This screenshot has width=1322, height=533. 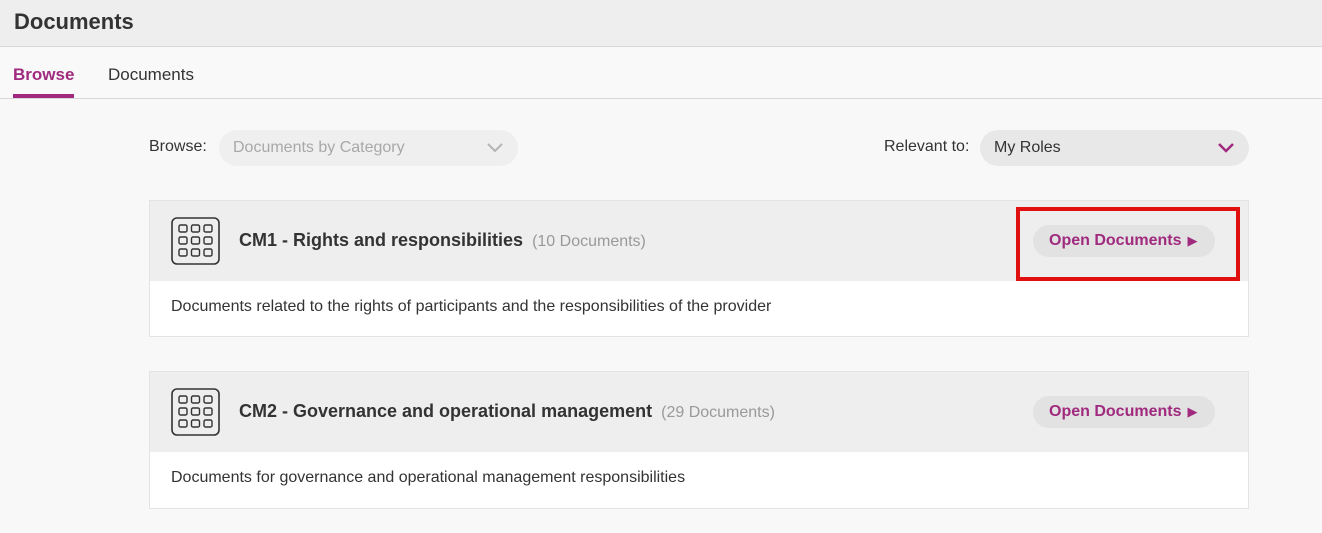 I want to click on relevant-select-value: My Roles, so click(x=1027, y=147).